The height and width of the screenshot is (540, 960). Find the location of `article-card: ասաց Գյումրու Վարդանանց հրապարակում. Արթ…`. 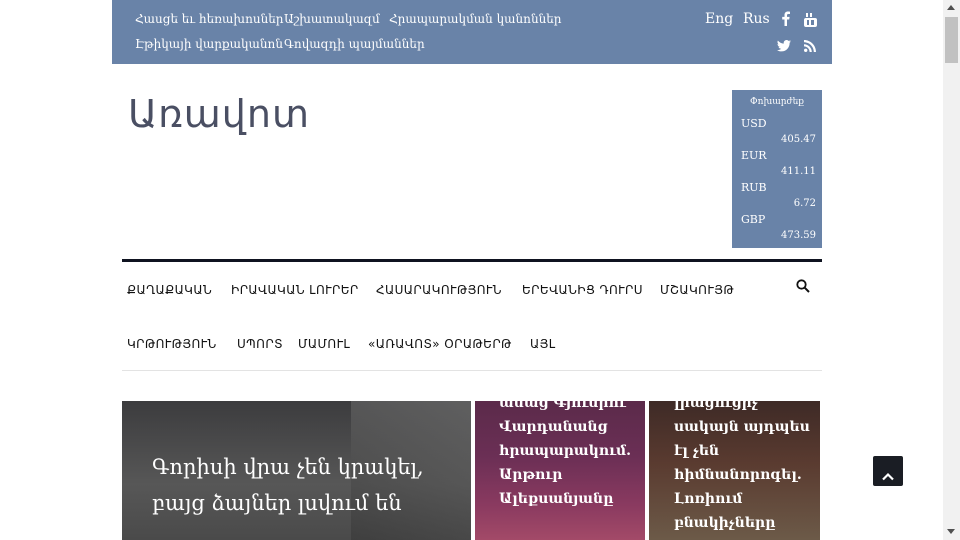

article-card: ասաց Գյումրու Վարդանանց հրապարակում. Արթ… is located at coordinates (560, 470).